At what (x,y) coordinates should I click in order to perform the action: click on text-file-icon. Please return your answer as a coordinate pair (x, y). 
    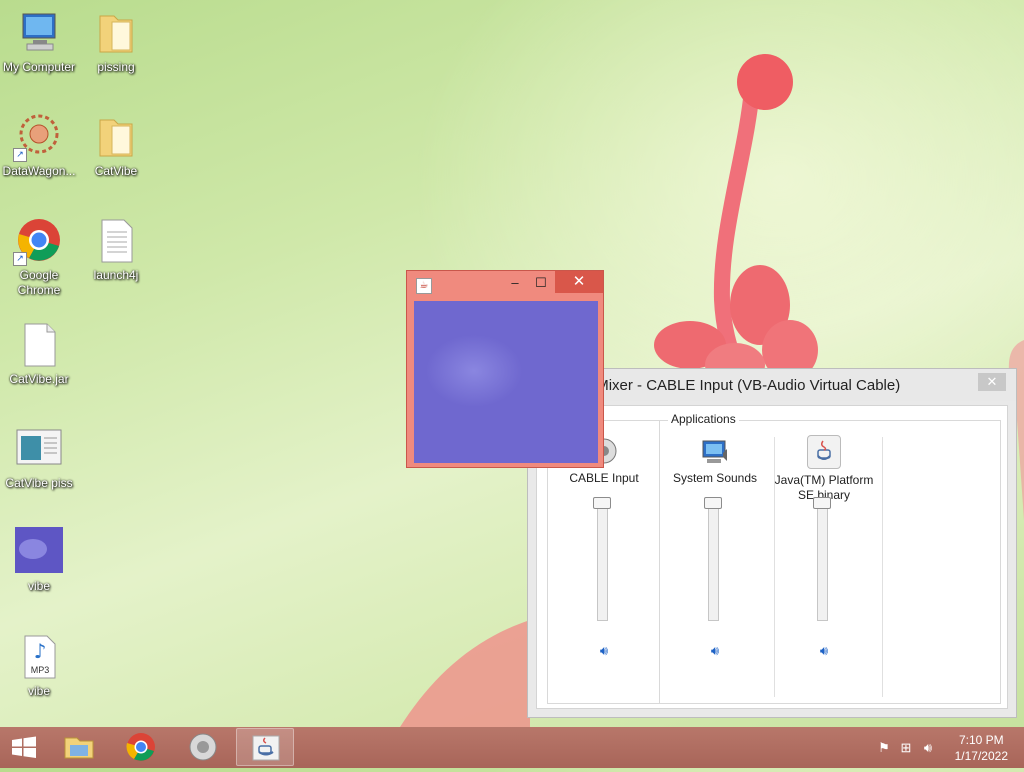
    Looking at the image, I should click on (116, 240).